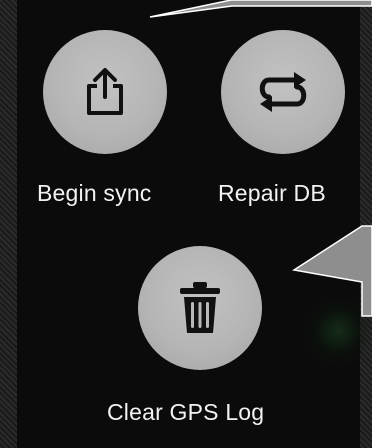 Image resolution: width=372 pixels, height=448 pixels. I want to click on repair-db-label: Repair DB, so click(272, 193).